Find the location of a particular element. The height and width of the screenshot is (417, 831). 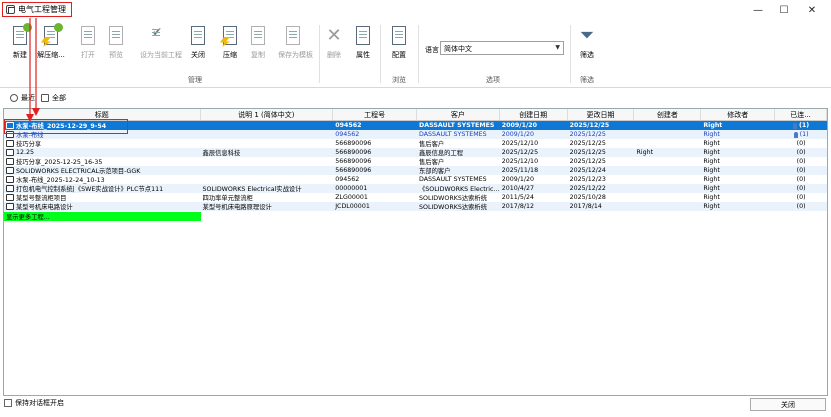

language-select: 简体中文 ▼ is located at coordinates (502, 48).